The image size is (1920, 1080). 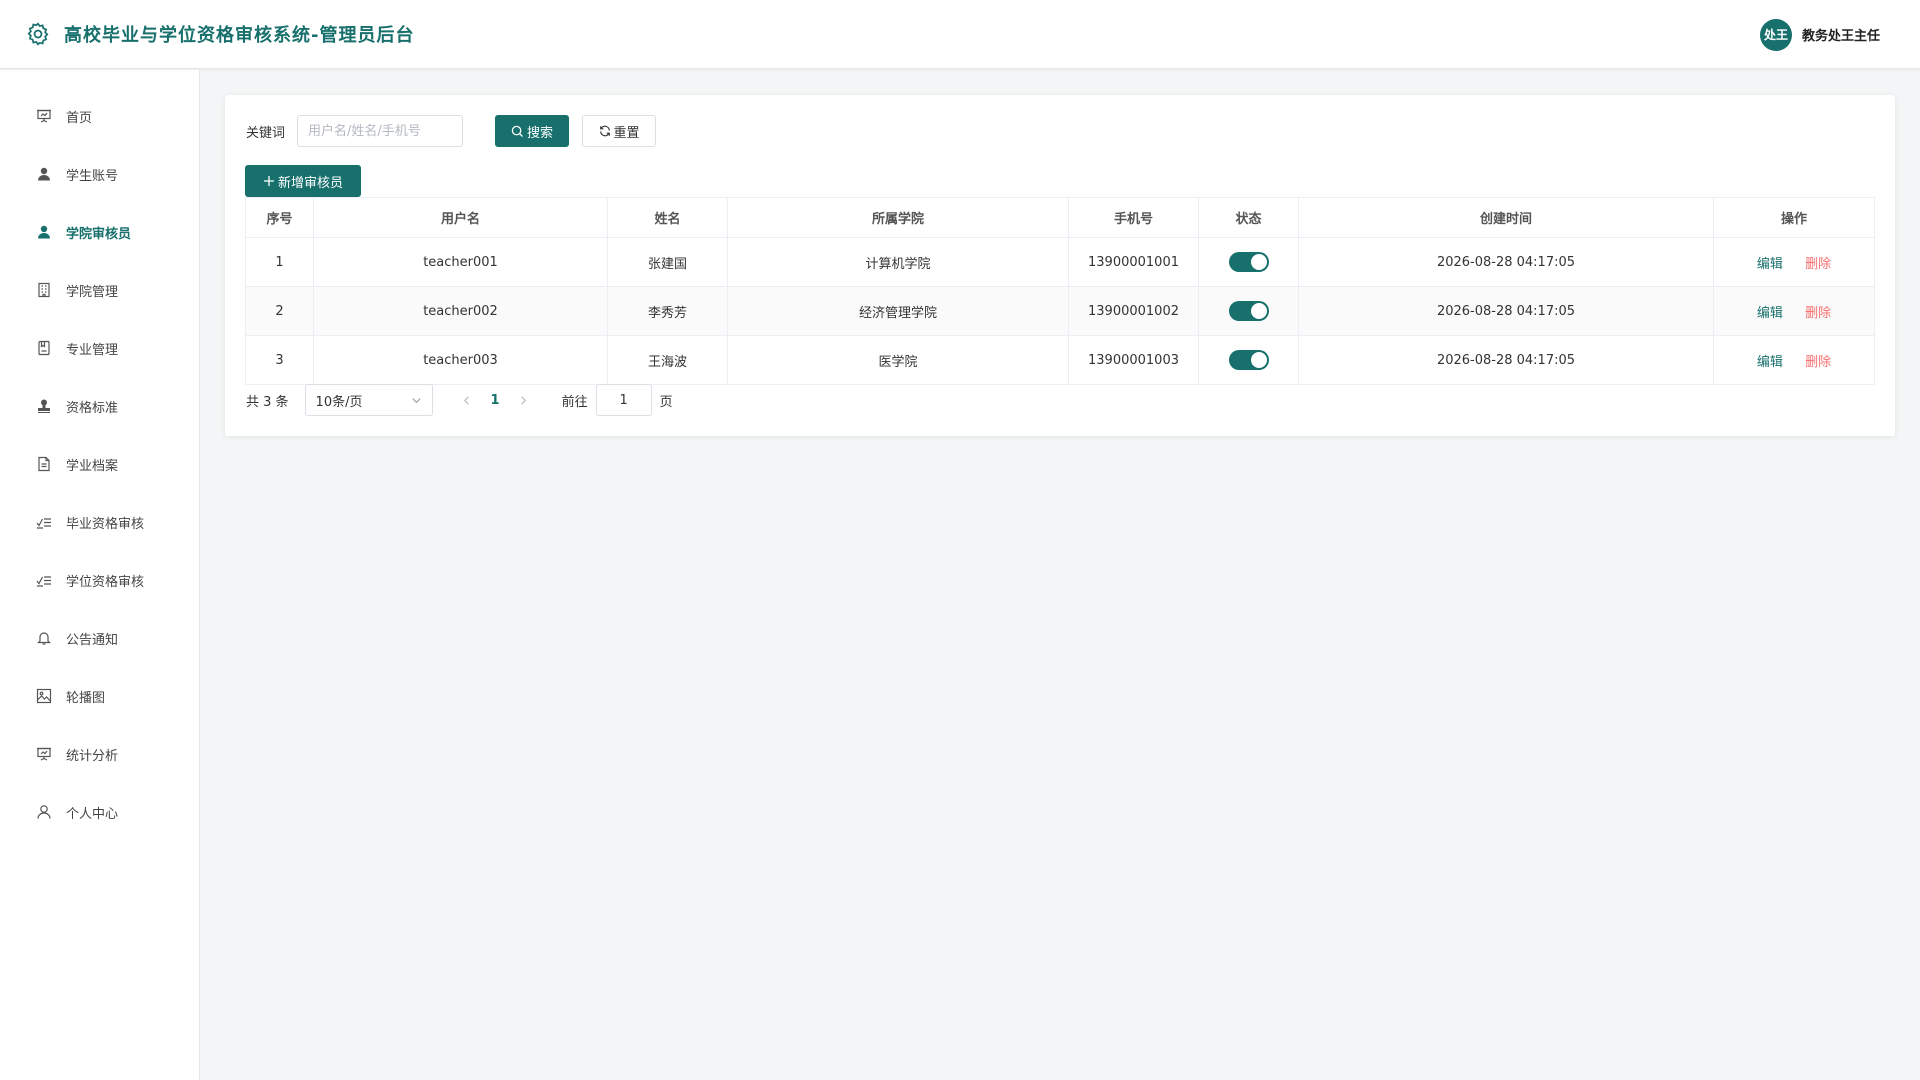 I want to click on prev-page-button, so click(x=467, y=400).